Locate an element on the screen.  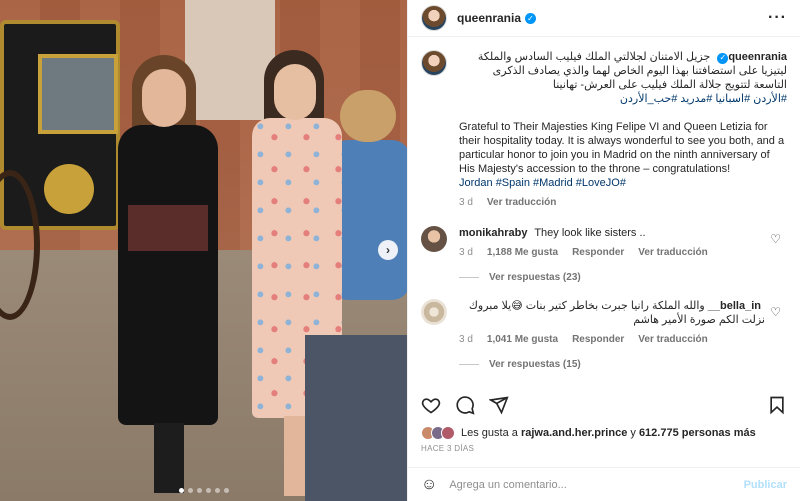
caption-meta: 3 d Ver traducción is located at coordinates (623, 203).